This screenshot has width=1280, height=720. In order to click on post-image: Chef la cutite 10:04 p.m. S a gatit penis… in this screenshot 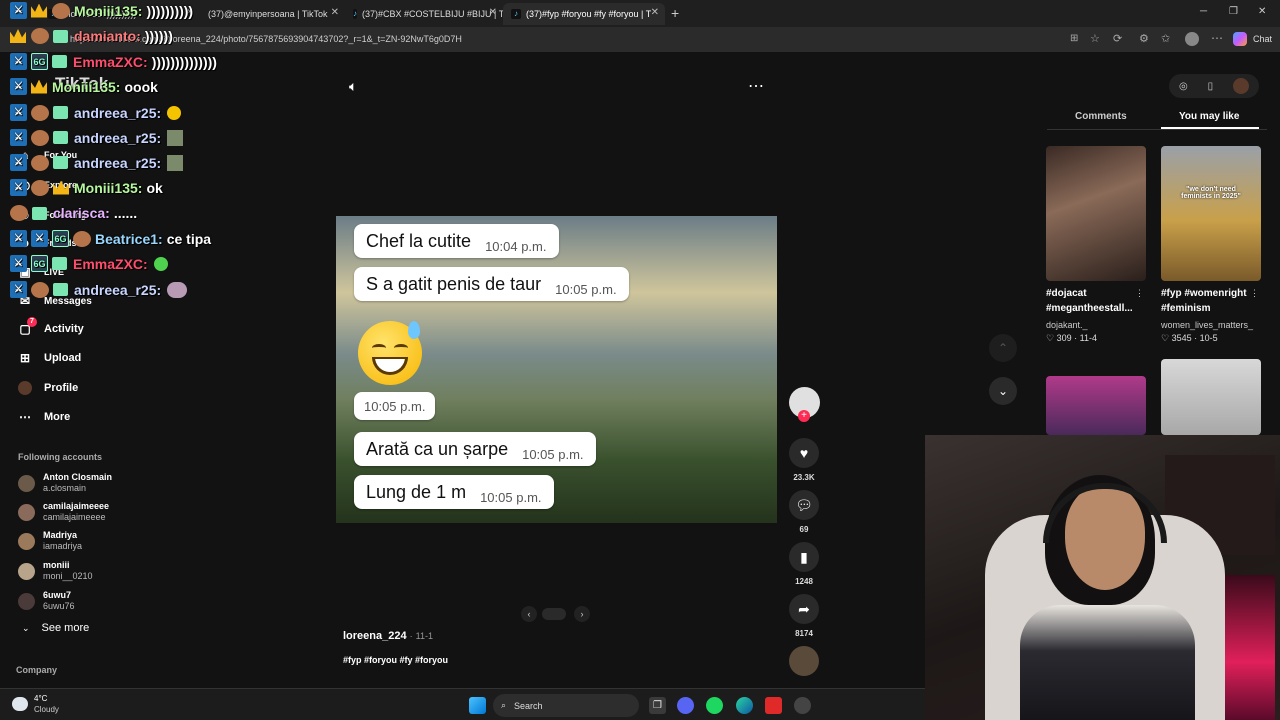, I will do `click(556, 369)`.